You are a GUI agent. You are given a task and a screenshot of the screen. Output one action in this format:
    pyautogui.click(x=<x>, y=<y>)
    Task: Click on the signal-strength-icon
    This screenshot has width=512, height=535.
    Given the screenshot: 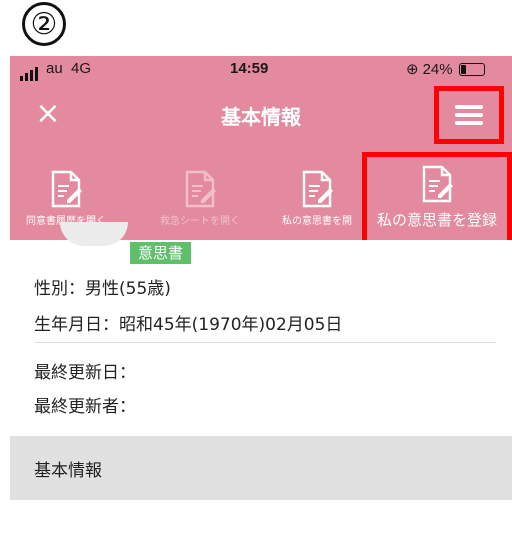 What is the action you would take?
    pyautogui.click(x=29, y=74)
    